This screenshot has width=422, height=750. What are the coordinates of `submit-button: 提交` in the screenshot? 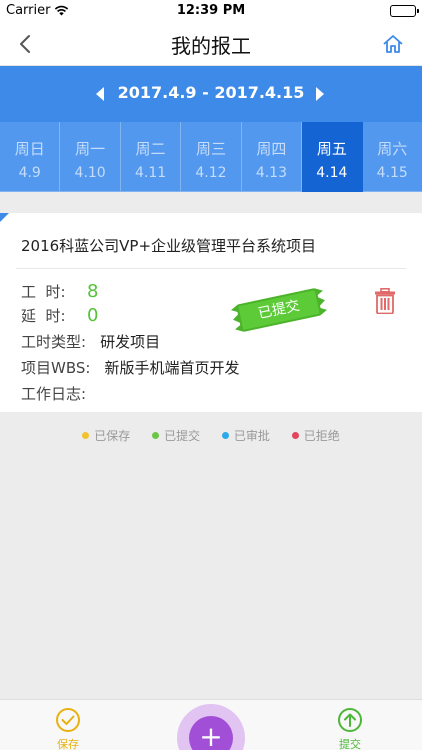 It's located at (350, 728).